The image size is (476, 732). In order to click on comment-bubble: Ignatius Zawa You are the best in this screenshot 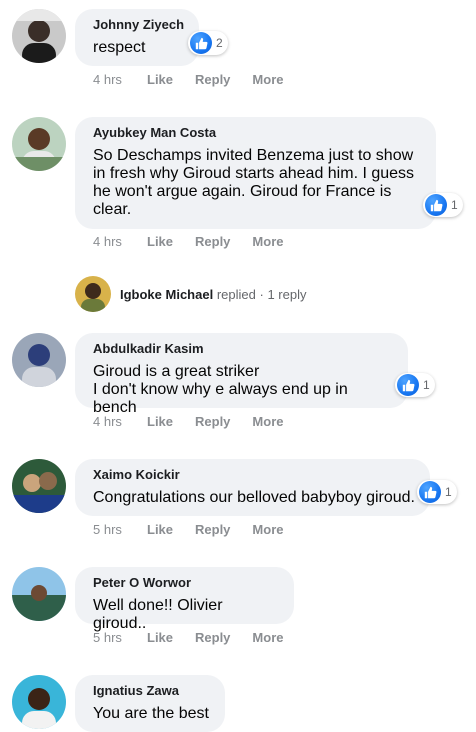, I will do `click(150, 703)`.